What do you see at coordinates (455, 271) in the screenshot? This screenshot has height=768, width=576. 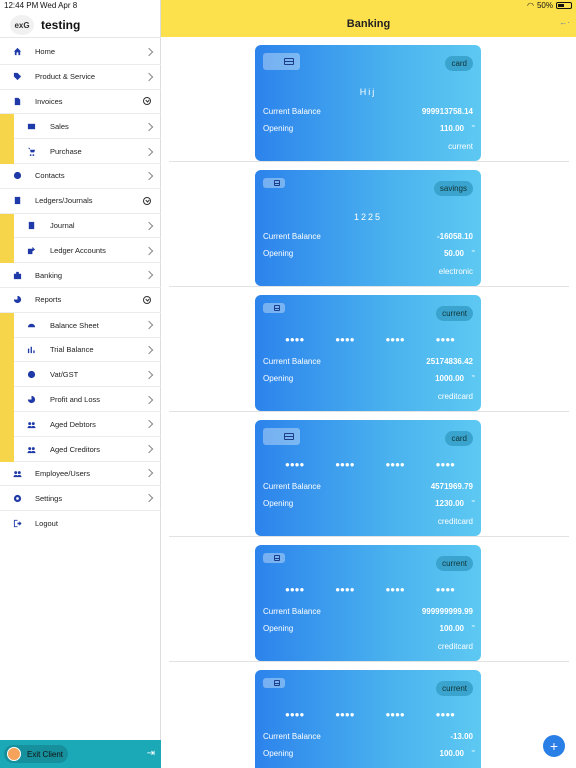 I see `account-type: electronic` at bounding box center [455, 271].